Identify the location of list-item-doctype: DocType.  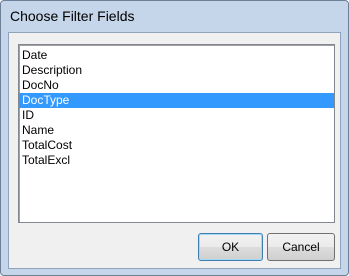
(176, 100).